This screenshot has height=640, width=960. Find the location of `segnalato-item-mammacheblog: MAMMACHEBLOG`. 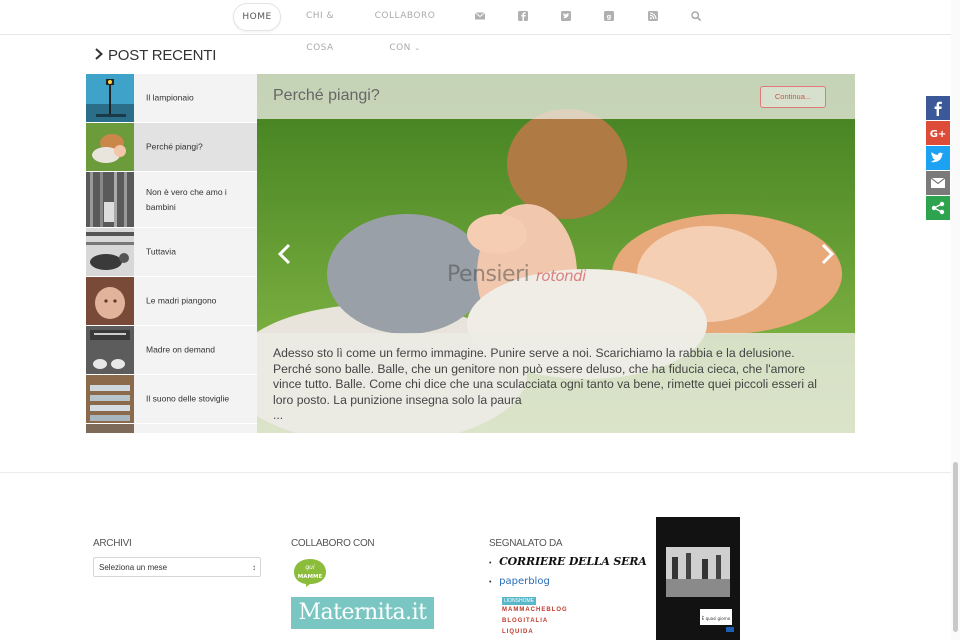

segnalato-item-mammacheblog: MAMMACHEBLOG is located at coordinates (528, 610).